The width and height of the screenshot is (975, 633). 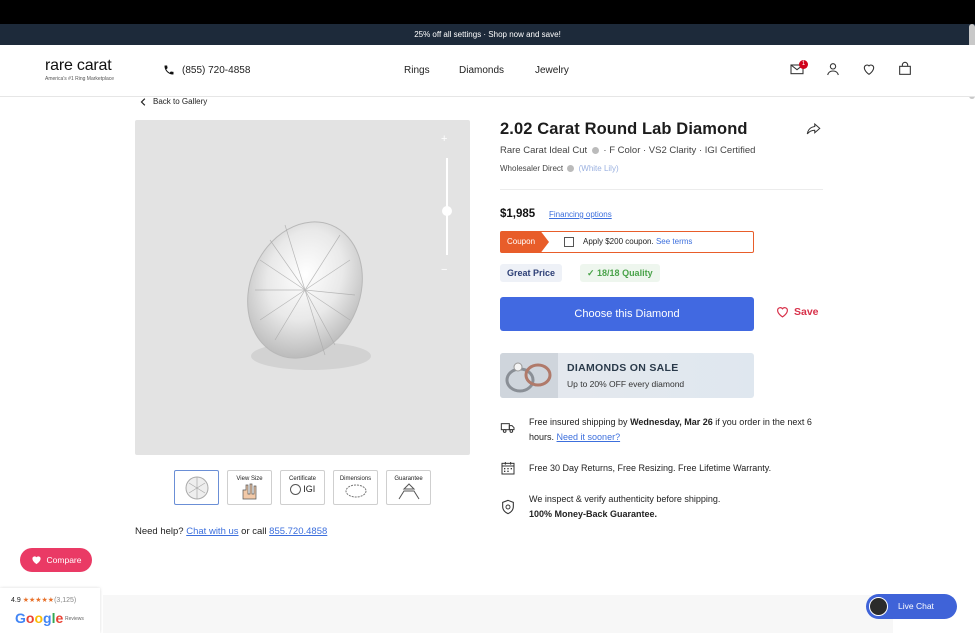 What do you see at coordinates (508, 507) in the screenshot?
I see `shield-icon` at bounding box center [508, 507].